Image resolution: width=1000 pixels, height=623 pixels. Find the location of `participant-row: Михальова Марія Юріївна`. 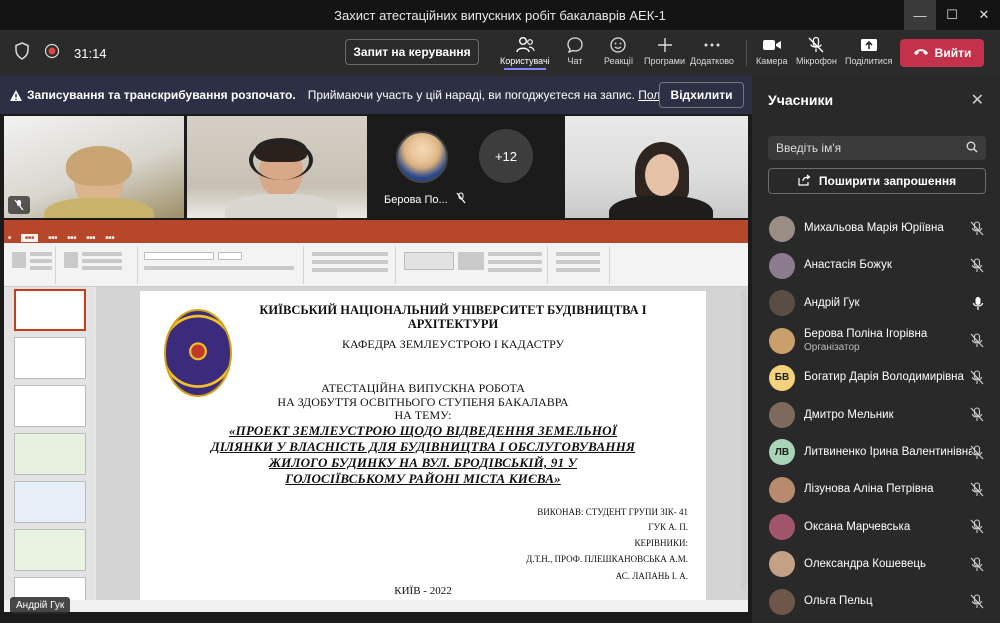

participant-row: Михальова Марія Юріївна is located at coordinates (876, 228).